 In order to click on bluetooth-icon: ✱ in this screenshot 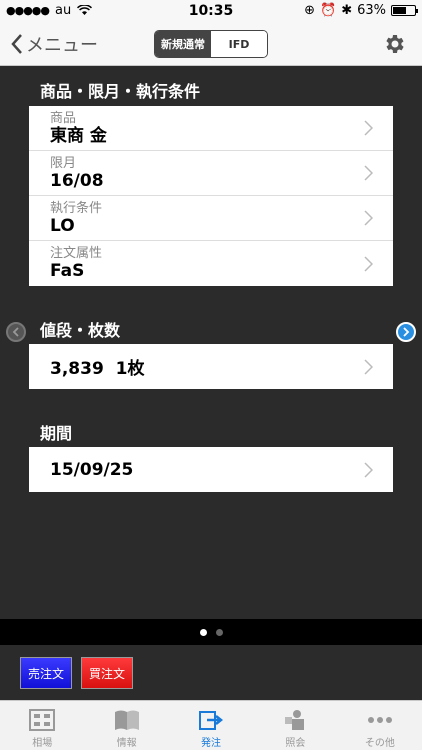, I will do `click(347, 10)`.